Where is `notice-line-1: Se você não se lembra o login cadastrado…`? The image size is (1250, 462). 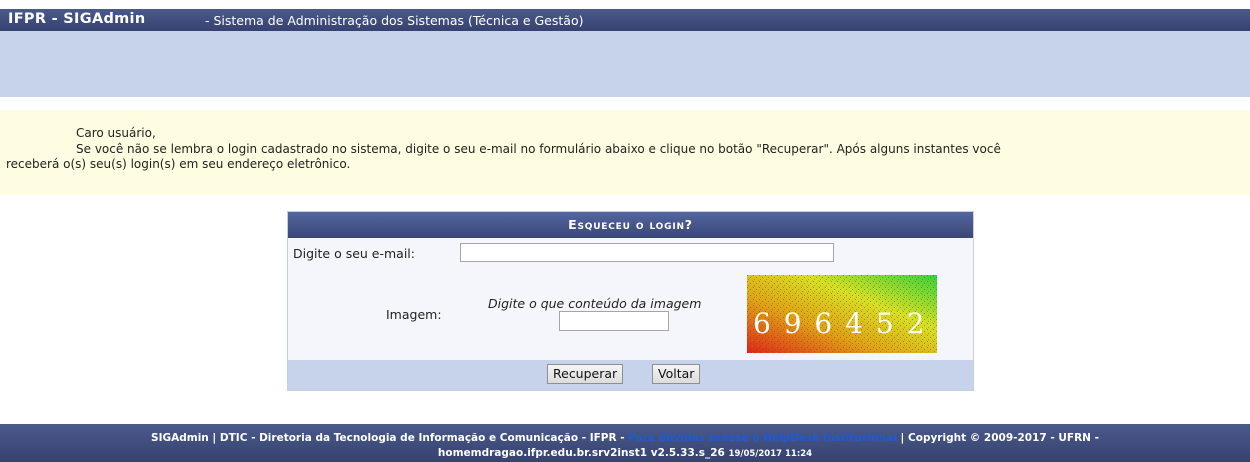 notice-line-1: Se você não se lembra o login cadastrado… is located at coordinates (538, 149).